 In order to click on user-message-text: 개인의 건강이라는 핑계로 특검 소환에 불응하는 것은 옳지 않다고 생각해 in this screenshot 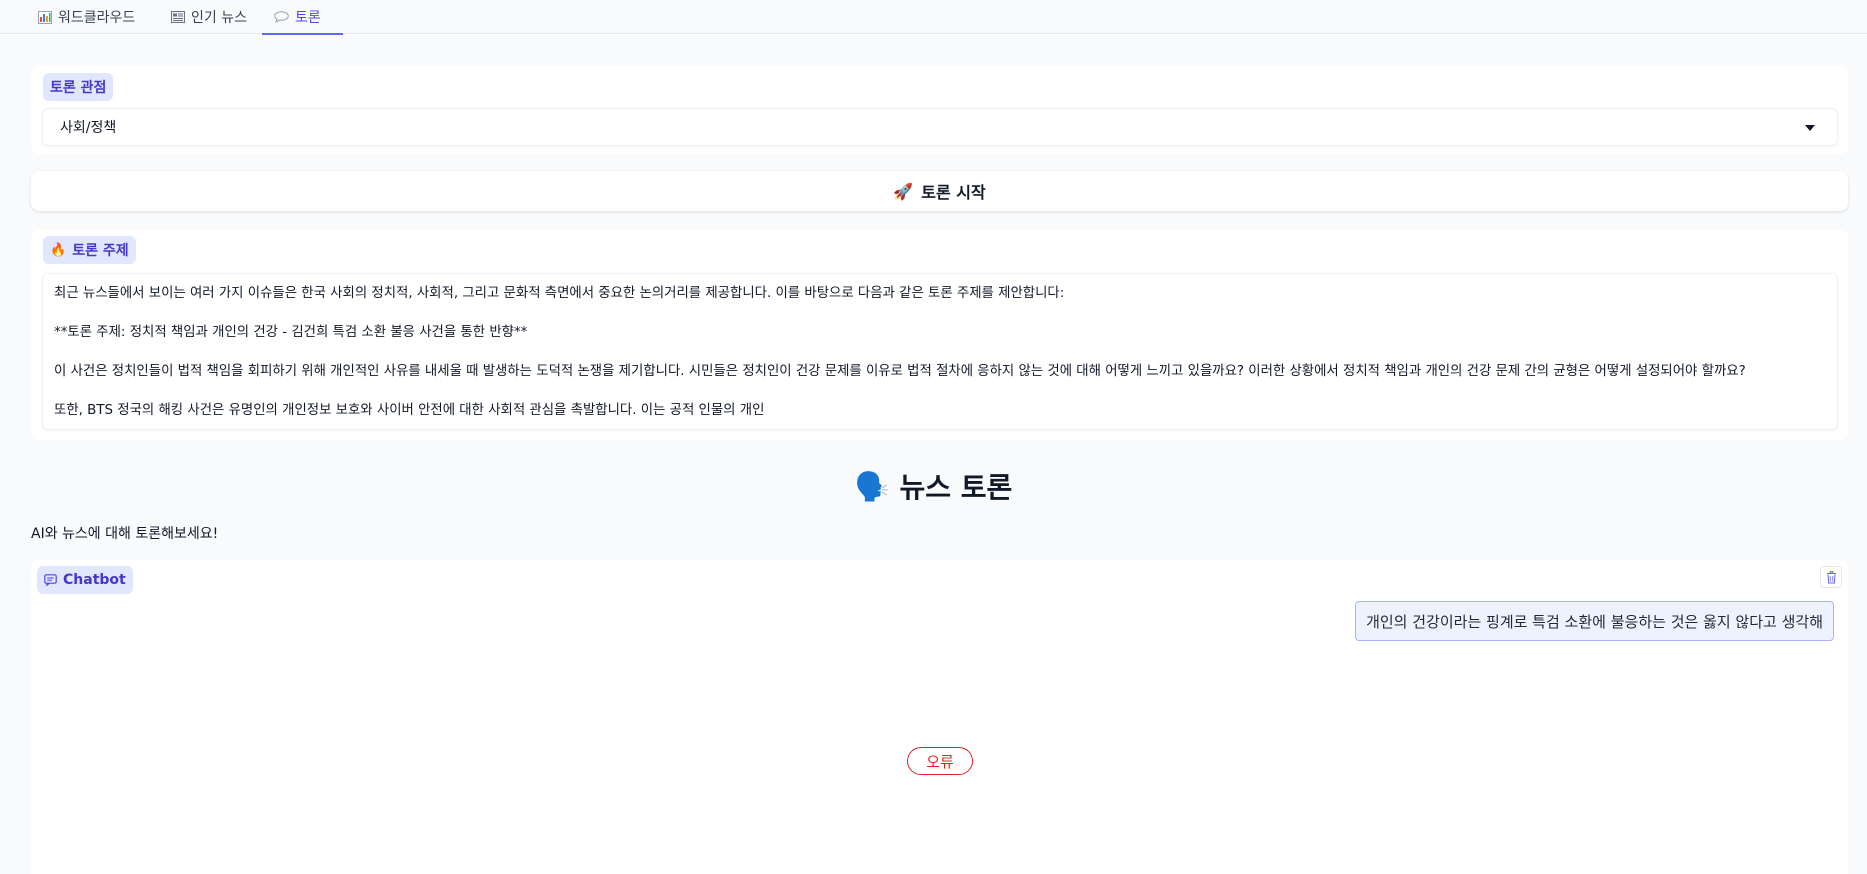, I will do `click(1594, 621)`.